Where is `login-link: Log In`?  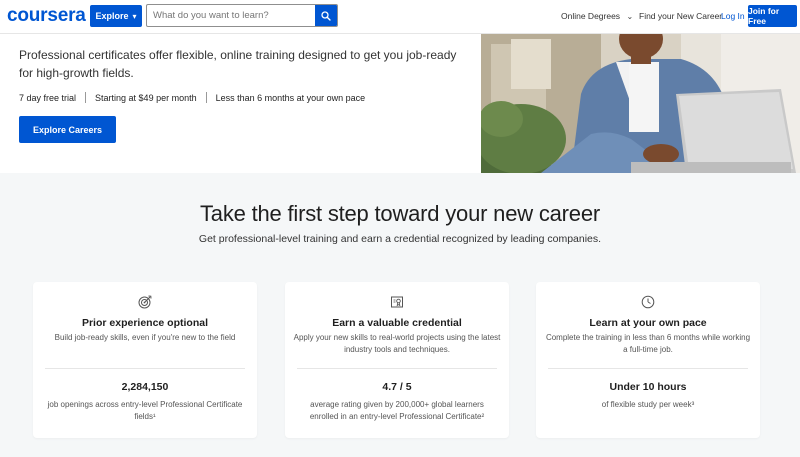 login-link: Log In is located at coordinates (733, 16).